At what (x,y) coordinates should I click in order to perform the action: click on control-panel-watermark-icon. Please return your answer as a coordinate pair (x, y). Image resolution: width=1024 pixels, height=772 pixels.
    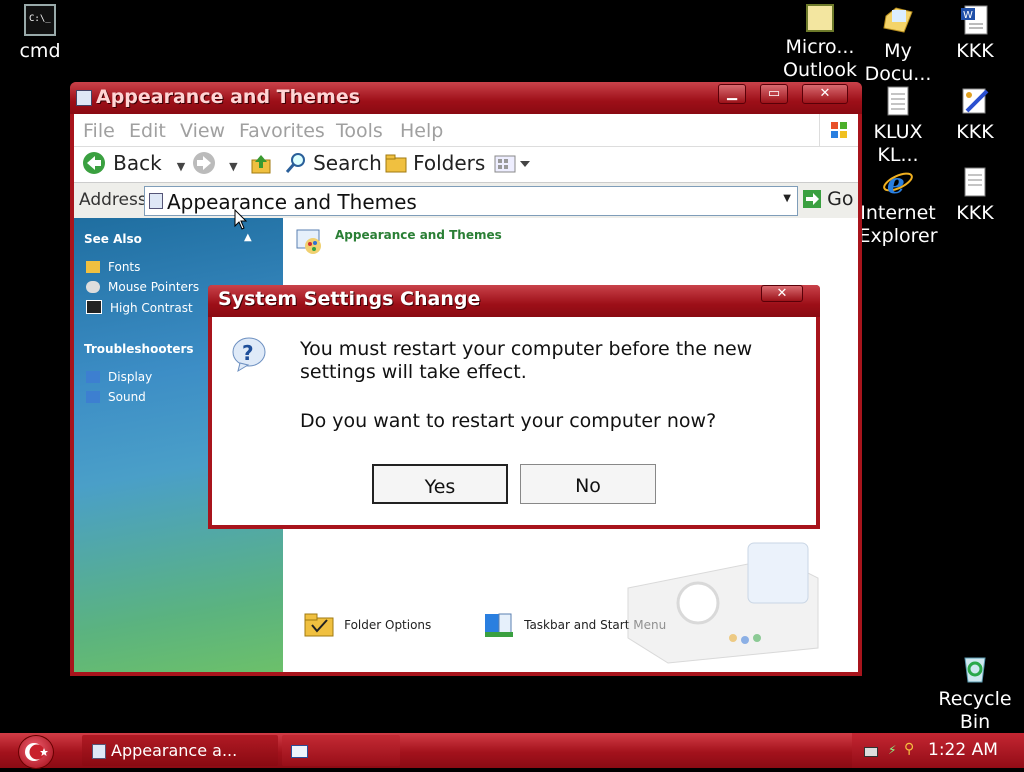
    Looking at the image, I should click on (723, 603).